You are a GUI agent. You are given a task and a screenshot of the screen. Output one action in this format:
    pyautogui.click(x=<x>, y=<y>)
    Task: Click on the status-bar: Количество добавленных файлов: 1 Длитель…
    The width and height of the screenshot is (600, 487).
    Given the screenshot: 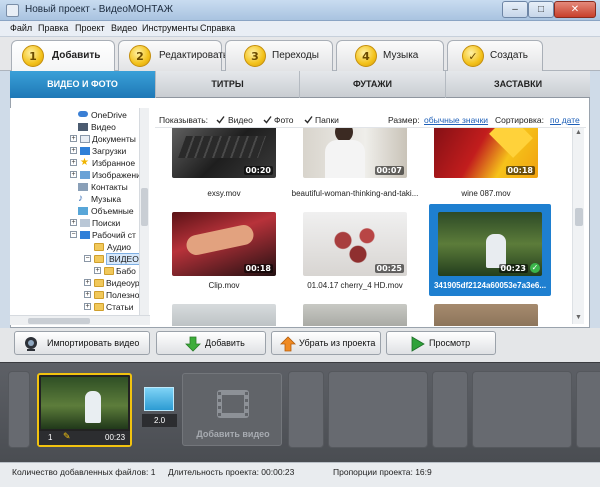 What is the action you would take?
    pyautogui.click(x=300, y=474)
    